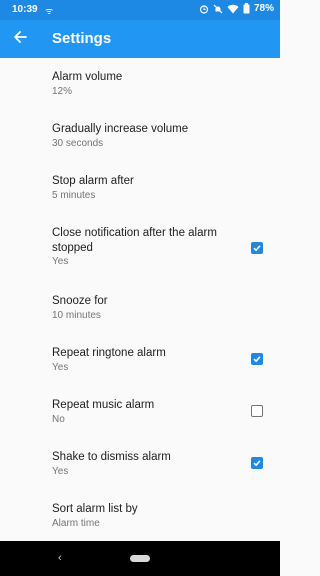  What do you see at coordinates (257, 248) in the screenshot?
I see `close-notification-checkbox` at bounding box center [257, 248].